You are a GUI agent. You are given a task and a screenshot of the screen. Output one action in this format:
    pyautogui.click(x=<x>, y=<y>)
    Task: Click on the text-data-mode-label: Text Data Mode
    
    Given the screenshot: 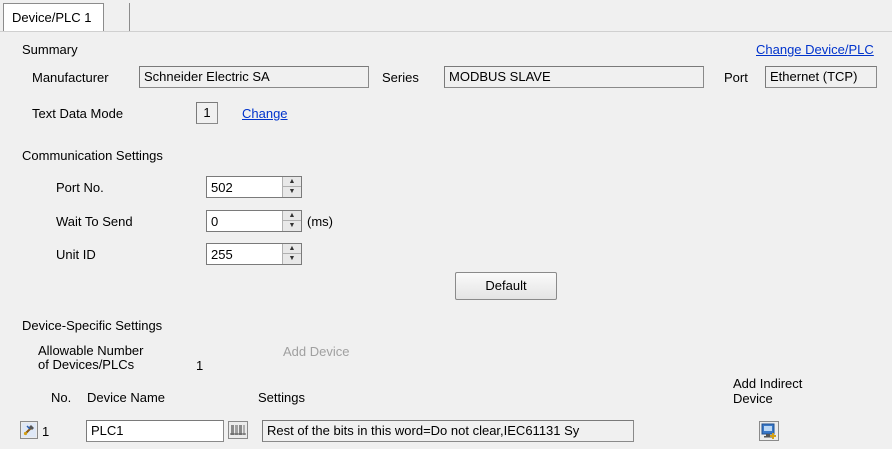 What is the action you would take?
    pyautogui.click(x=78, y=113)
    